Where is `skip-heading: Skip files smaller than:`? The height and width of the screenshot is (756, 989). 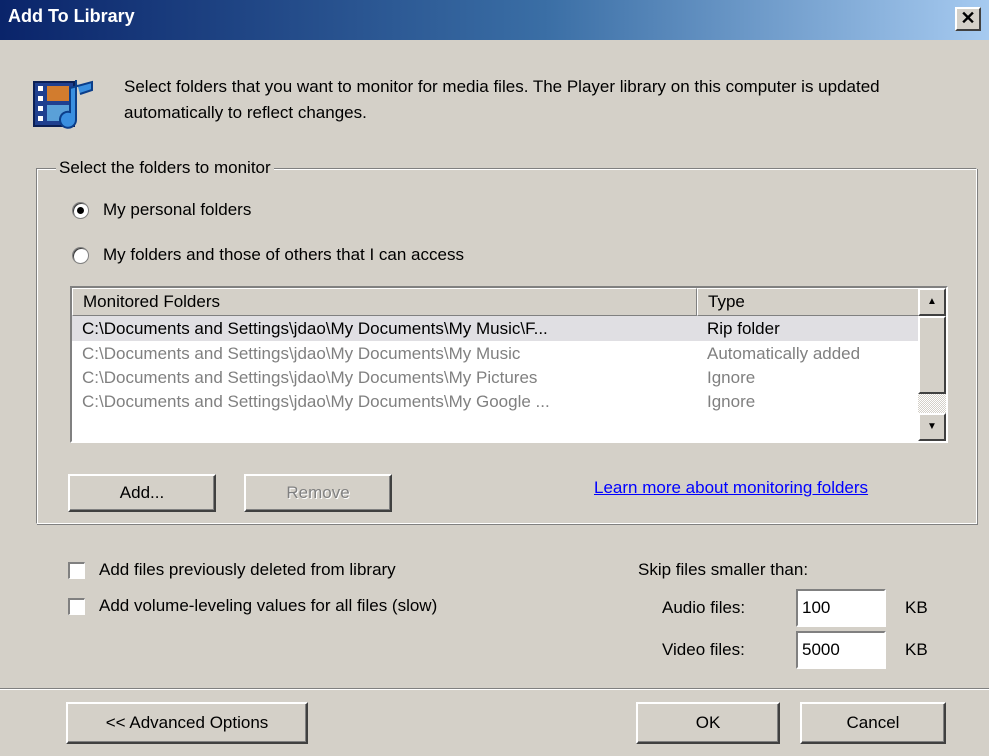 skip-heading: Skip files smaller than: is located at coordinates (723, 569).